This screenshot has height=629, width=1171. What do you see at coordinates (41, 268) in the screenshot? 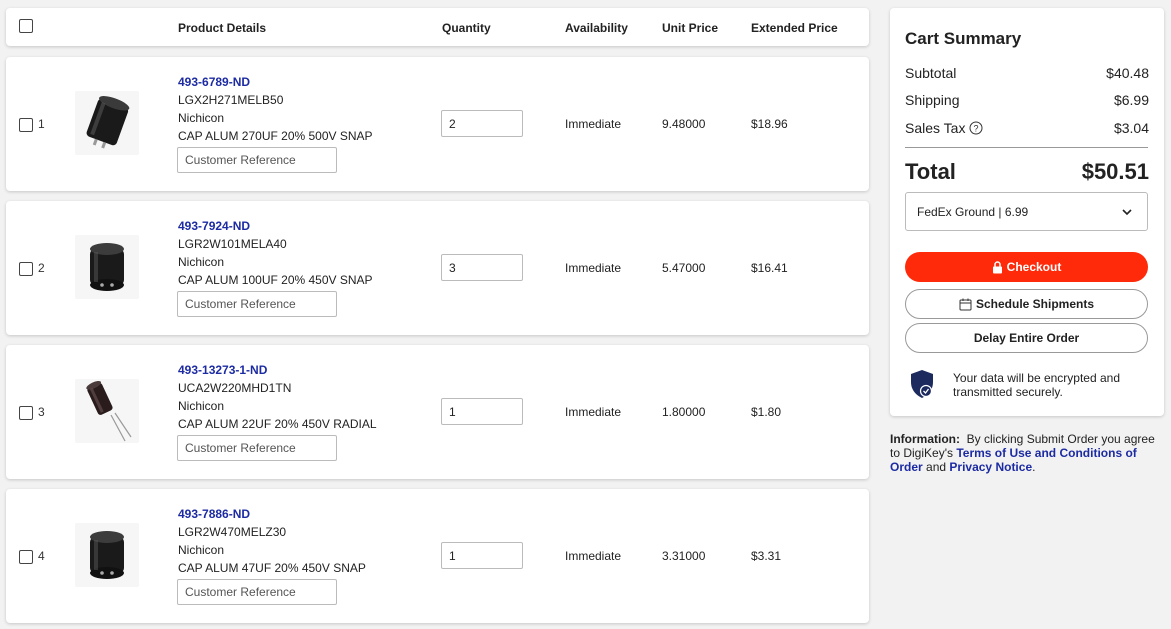
I see `item-index: 2` at bounding box center [41, 268].